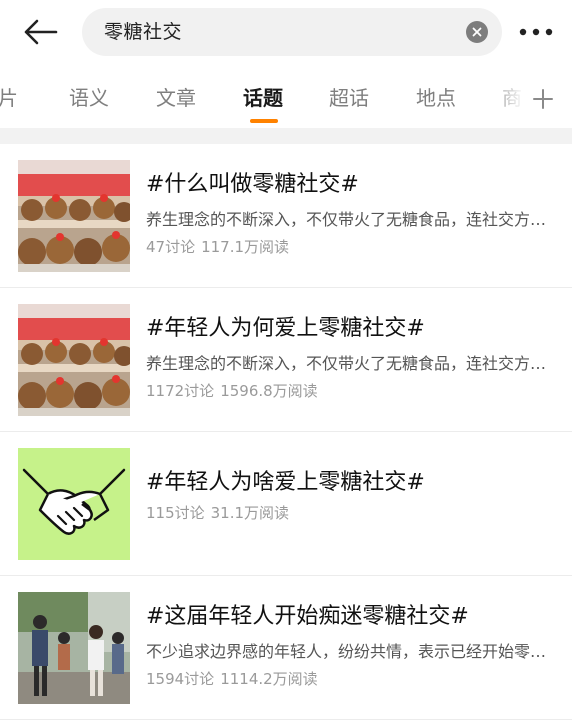 Image resolution: width=572 pixels, height=726 pixels. What do you see at coordinates (252, 184) in the screenshot?
I see `topic-title: #什么叫做零糖社交#` at bounding box center [252, 184].